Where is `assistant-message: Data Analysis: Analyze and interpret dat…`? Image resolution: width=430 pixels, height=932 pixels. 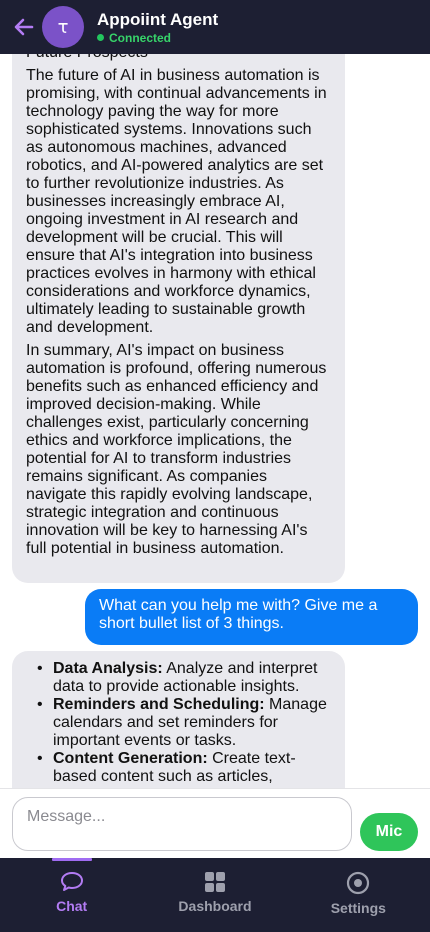
assistant-message: Data Analysis: Analyze and interpret dat… is located at coordinates (178, 719).